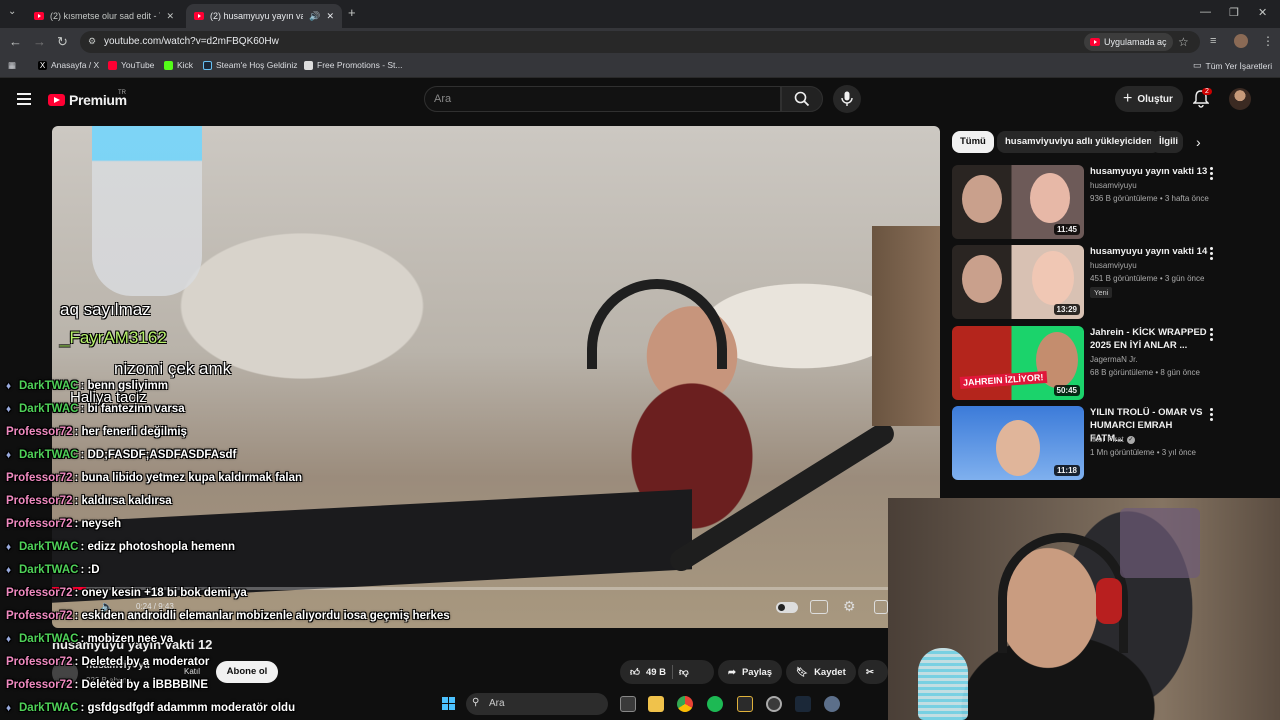 Image resolution: width=1280 pixels, height=720 pixels. I want to click on chat-text: : benn gsliyimm, so click(124, 386).